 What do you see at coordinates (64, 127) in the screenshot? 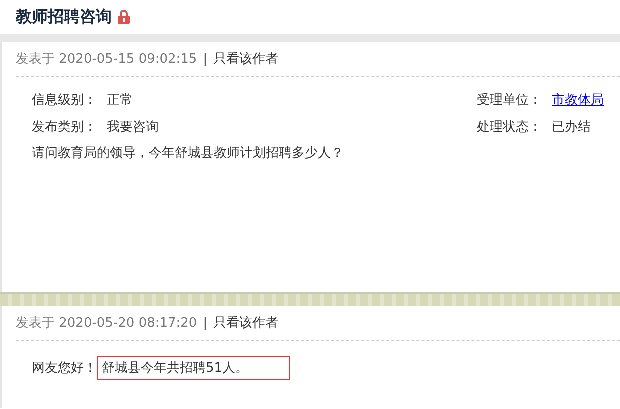
I see `field-label: 发布类别：` at bounding box center [64, 127].